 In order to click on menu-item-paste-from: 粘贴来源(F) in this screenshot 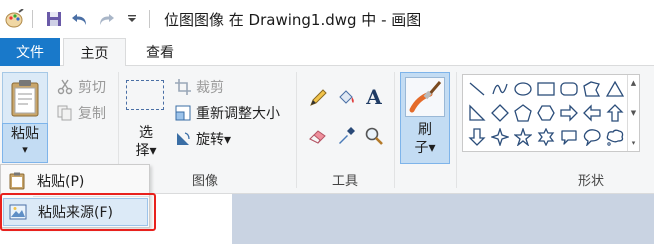, I will do `click(75, 212)`.